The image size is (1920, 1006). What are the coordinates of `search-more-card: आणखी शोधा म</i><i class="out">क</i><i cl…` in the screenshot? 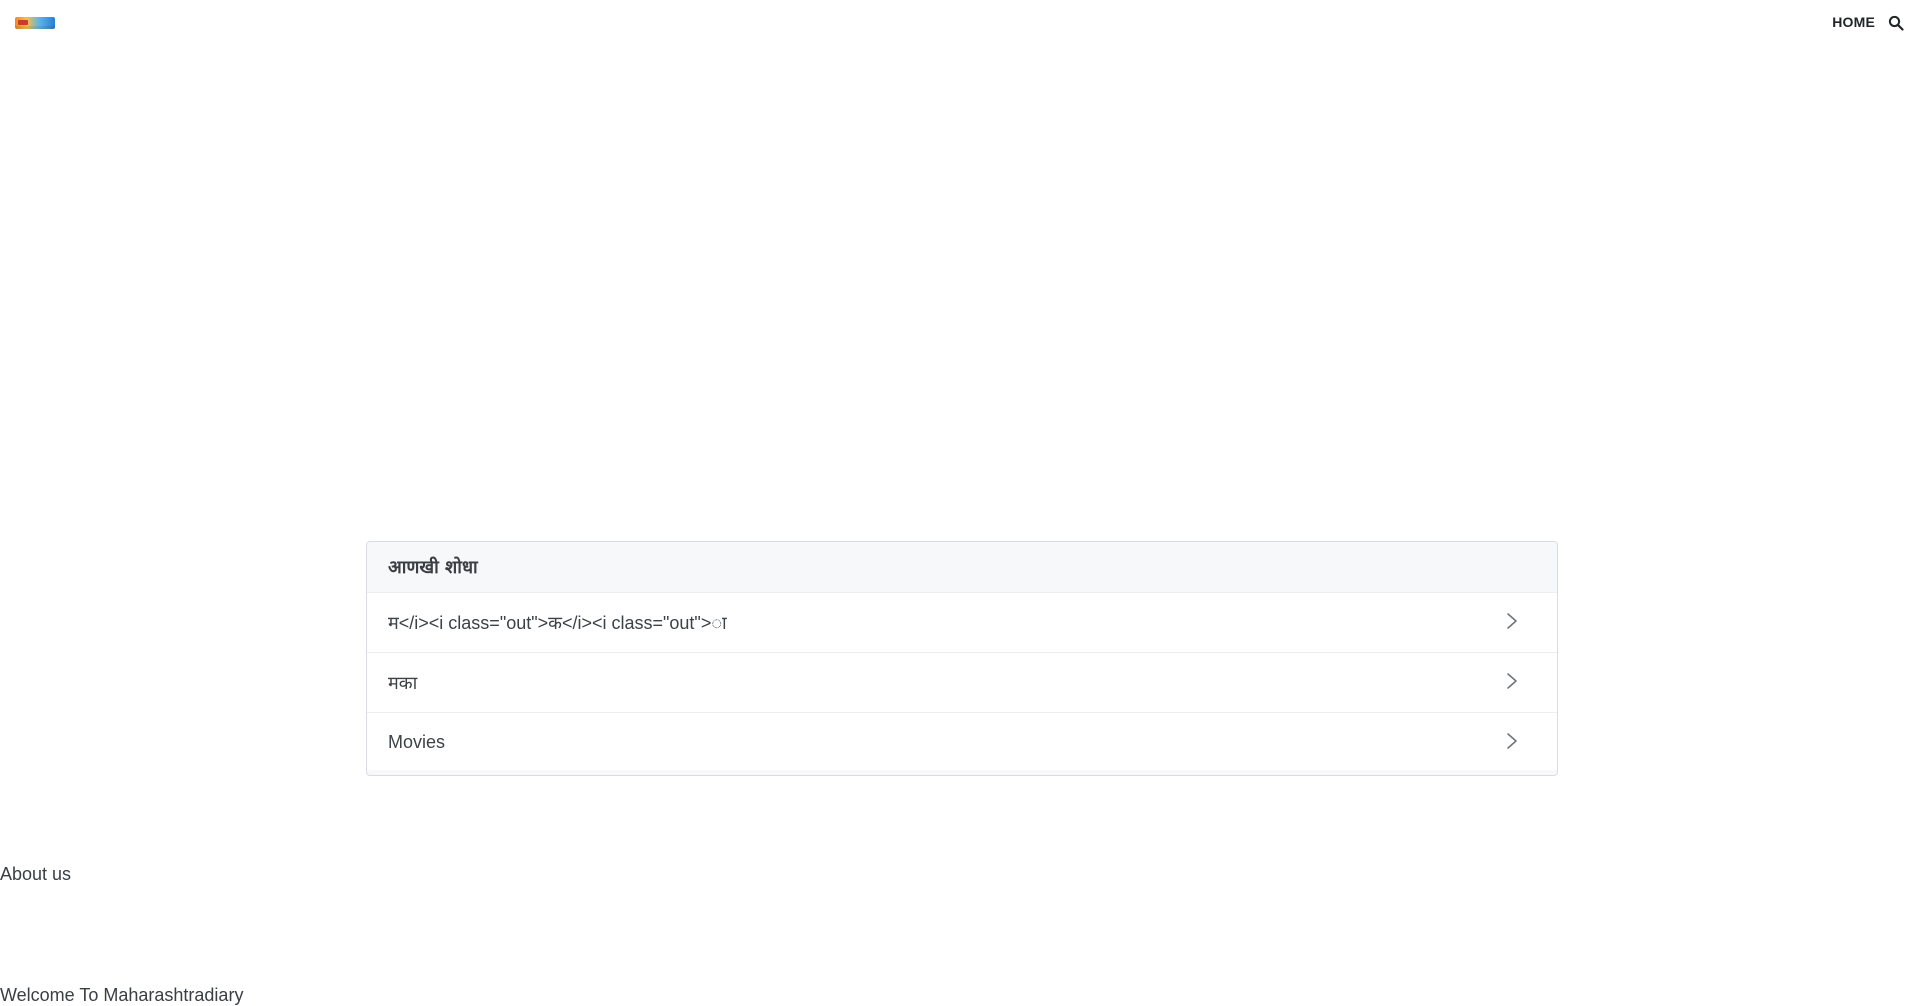 It's located at (962, 658).